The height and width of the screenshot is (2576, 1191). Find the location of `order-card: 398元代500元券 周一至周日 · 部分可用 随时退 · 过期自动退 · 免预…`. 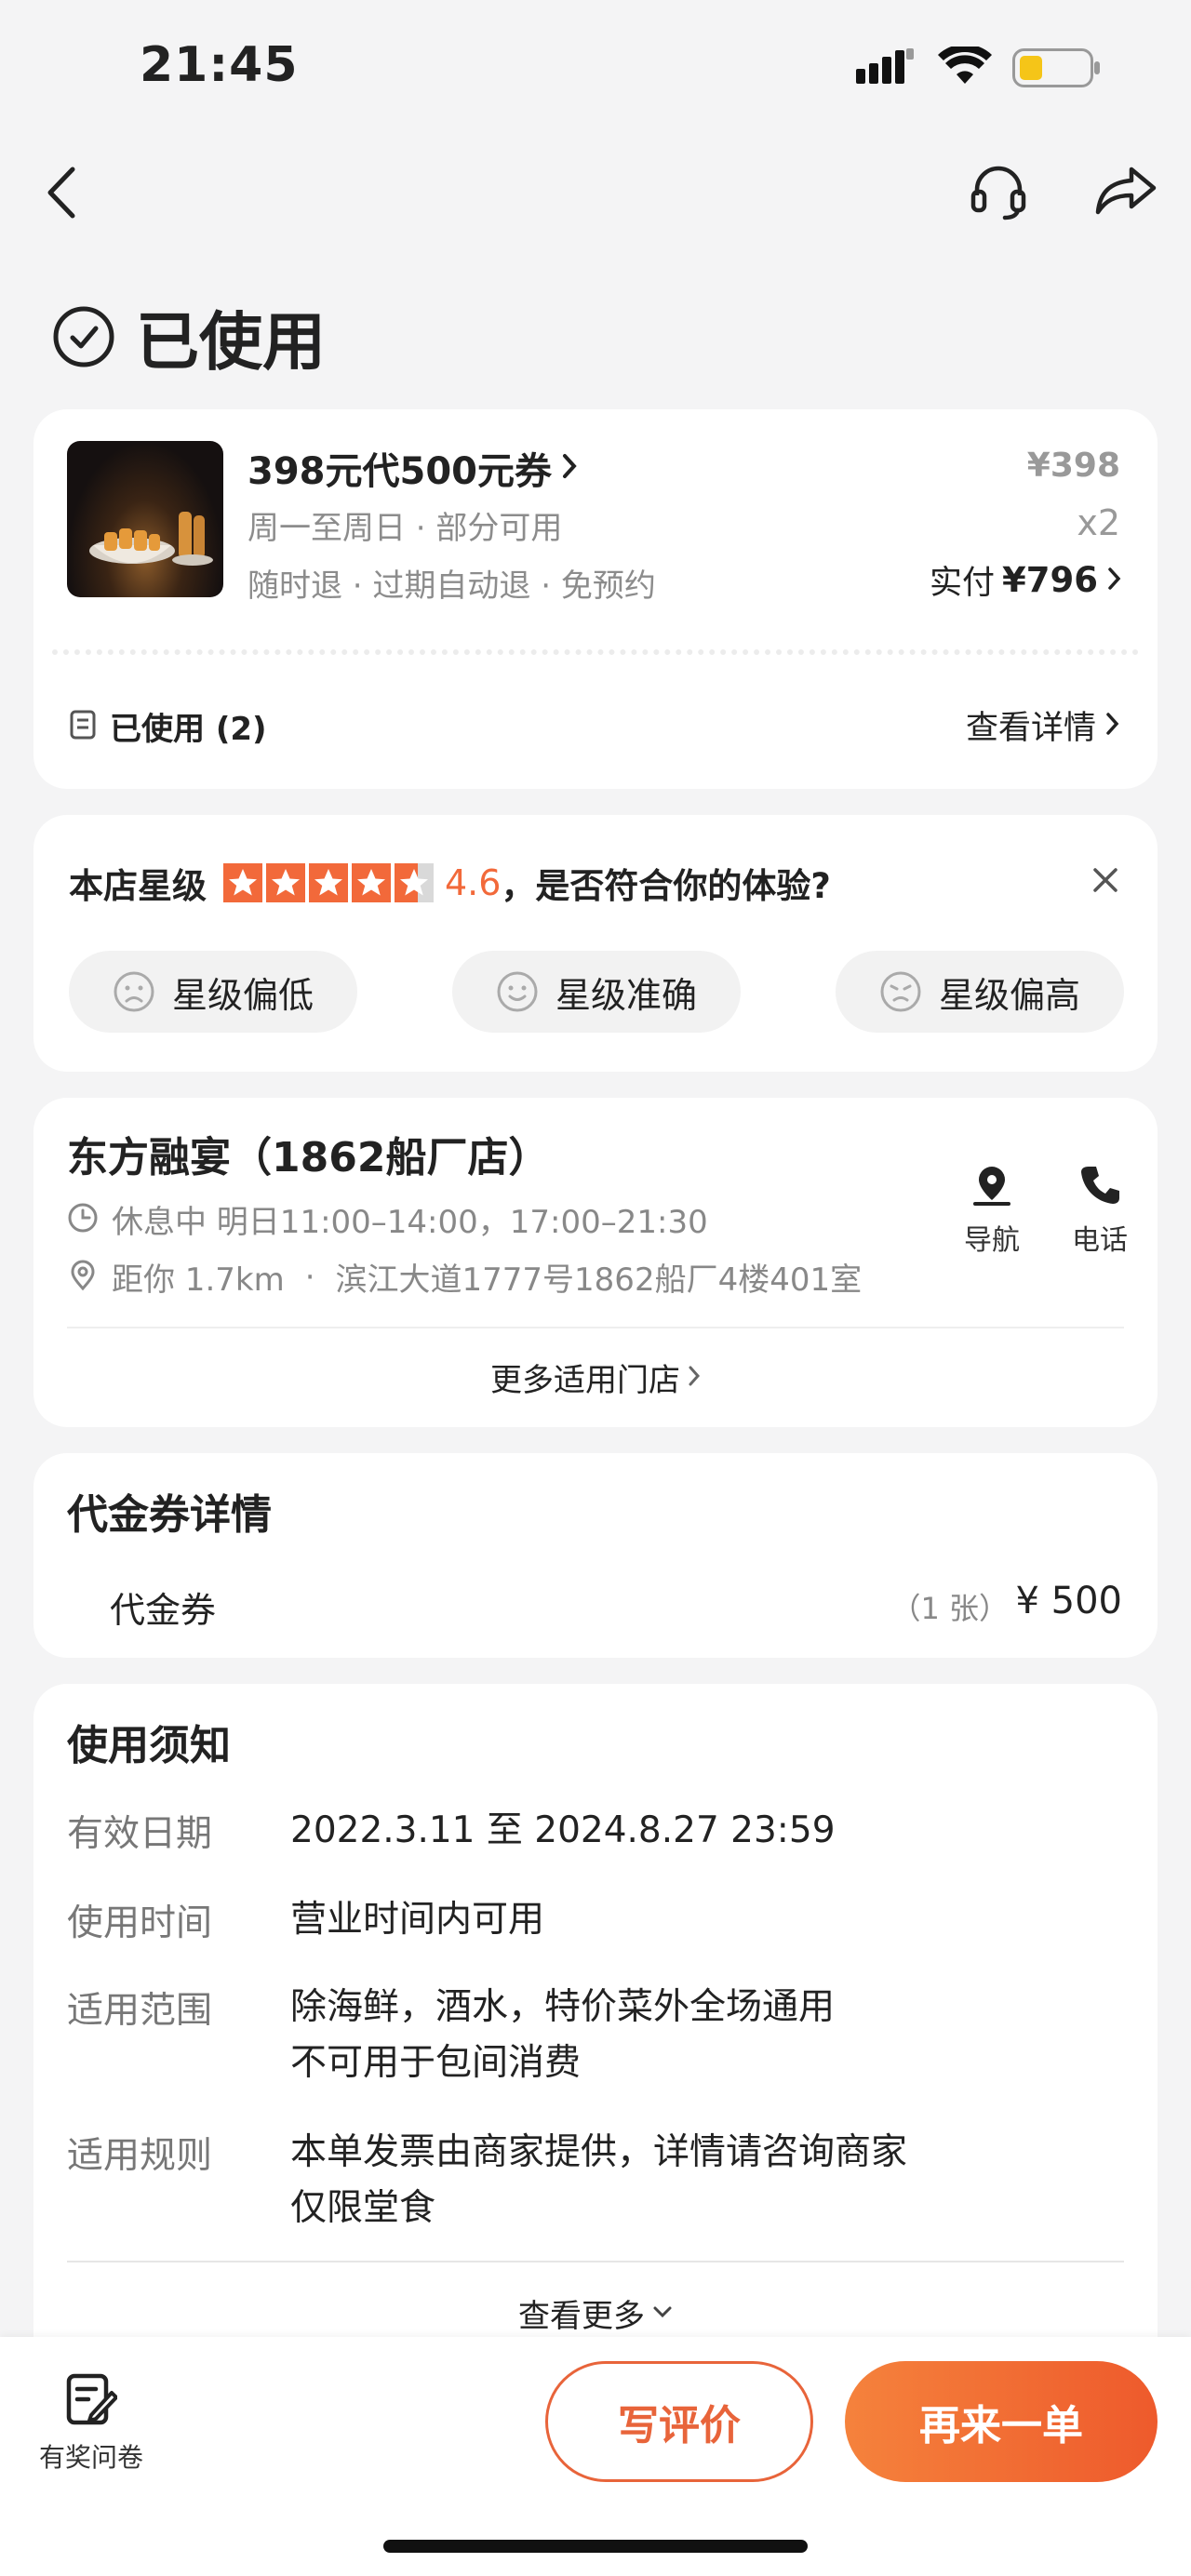

order-card: 398元代500元券 周一至周日 · 部分可用 随时退 · 过期自动退 · 免预… is located at coordinates (595, 599).